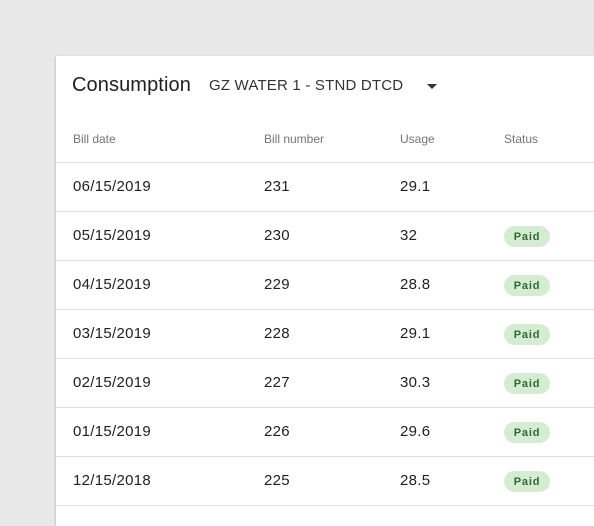 The width and height of the screenshot is (594, 526). I want to click on caret-down-icon, so click(432, 86).